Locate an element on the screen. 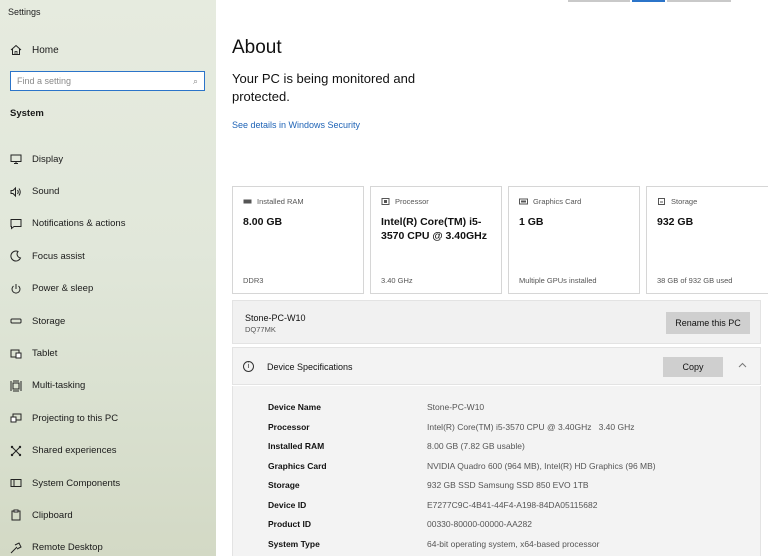 This screenshot has width=768, height=556. sidebar-item-label: Shared experiences is located at coordinates (74, 451).